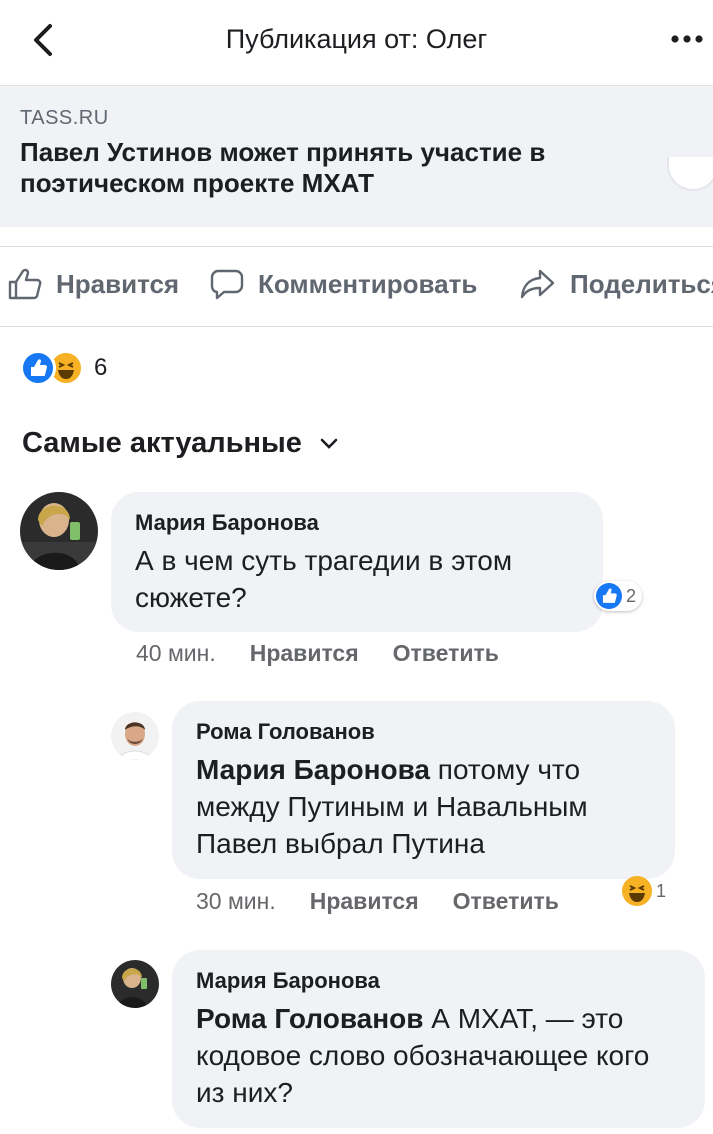 Image resolution: width=713 pixels, height=1134 pixels. I want to click on comment-reaction-count: 1, so click(661, 890).